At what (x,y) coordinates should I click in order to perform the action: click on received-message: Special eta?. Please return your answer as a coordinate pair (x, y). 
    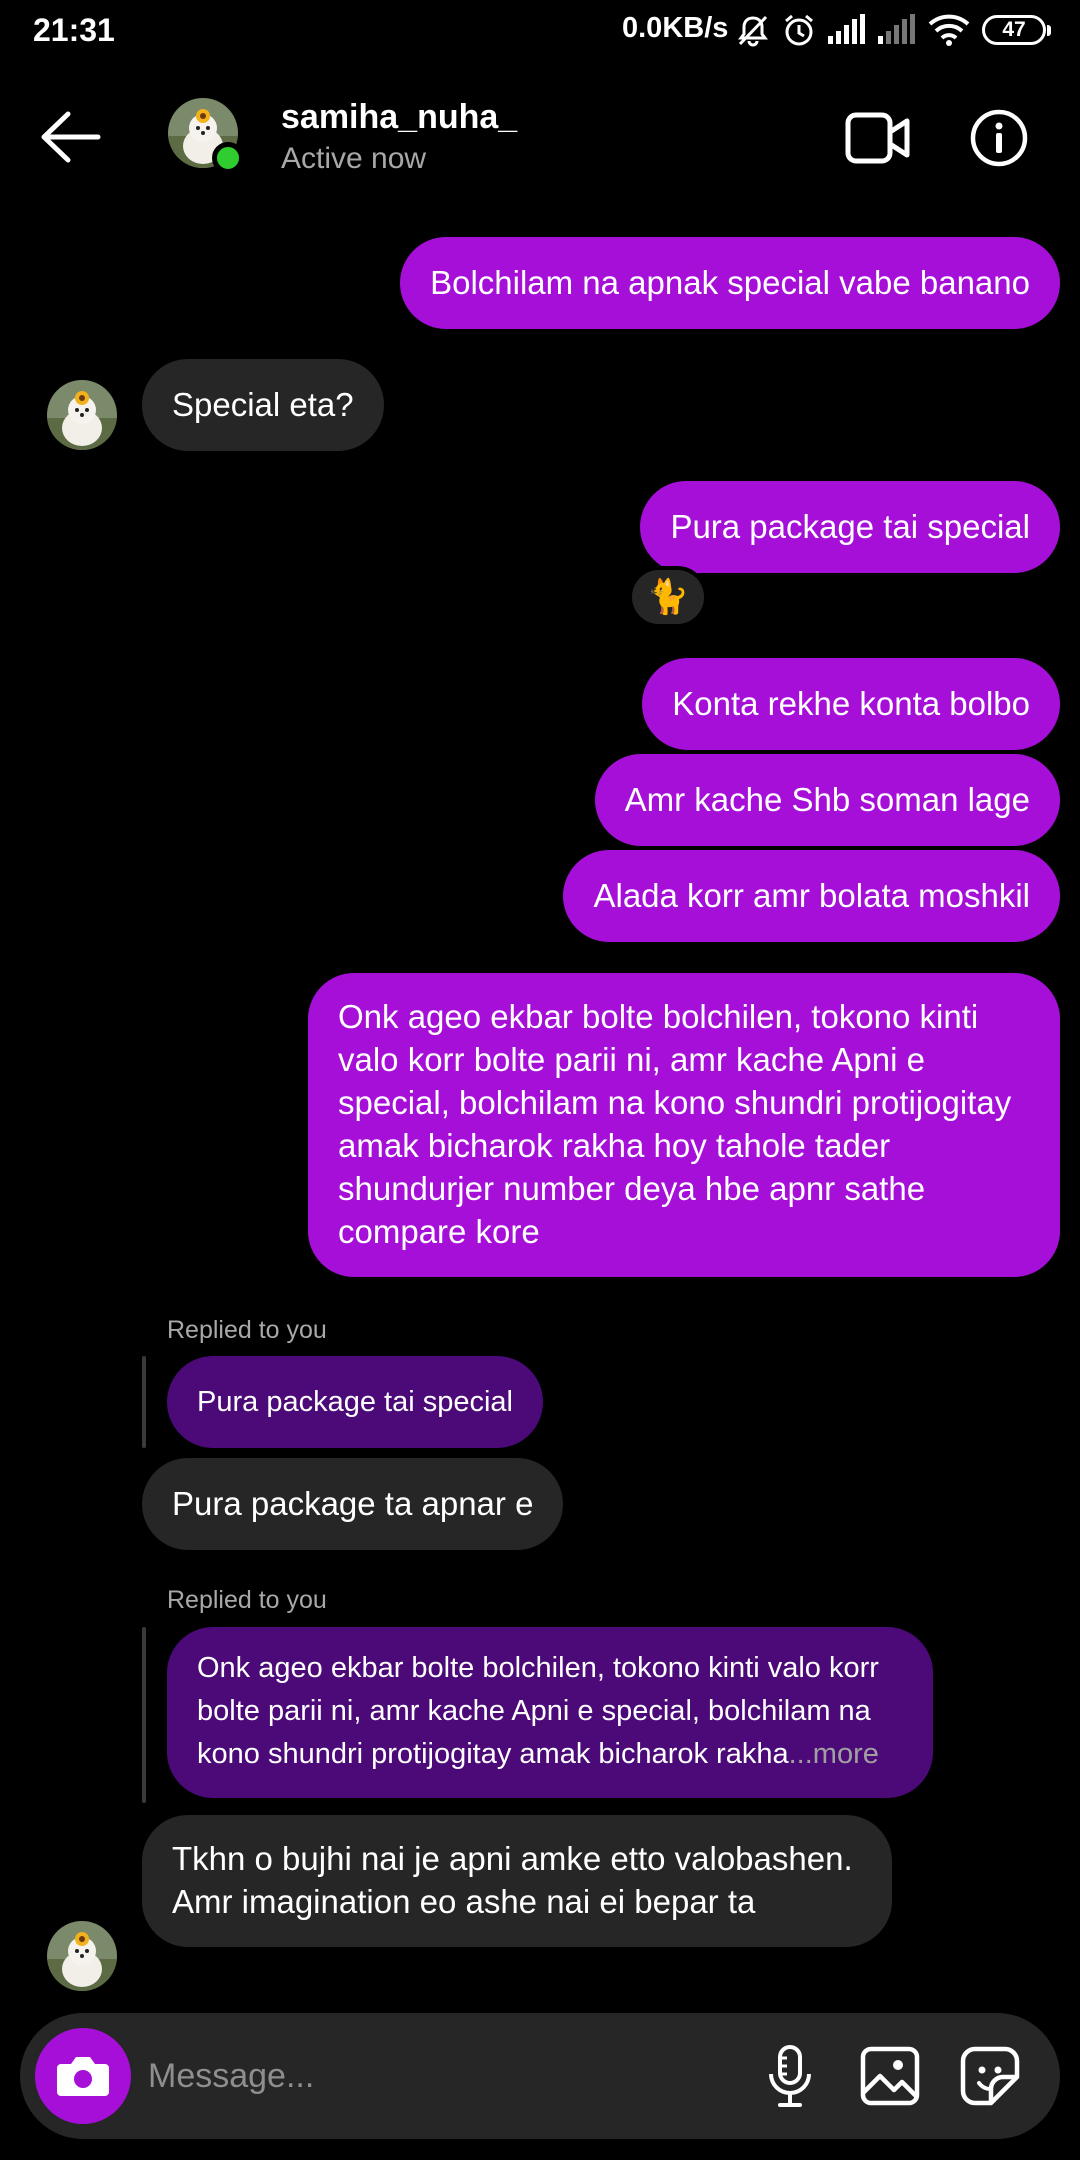
    Looking at the image, I should click on (263, 405).